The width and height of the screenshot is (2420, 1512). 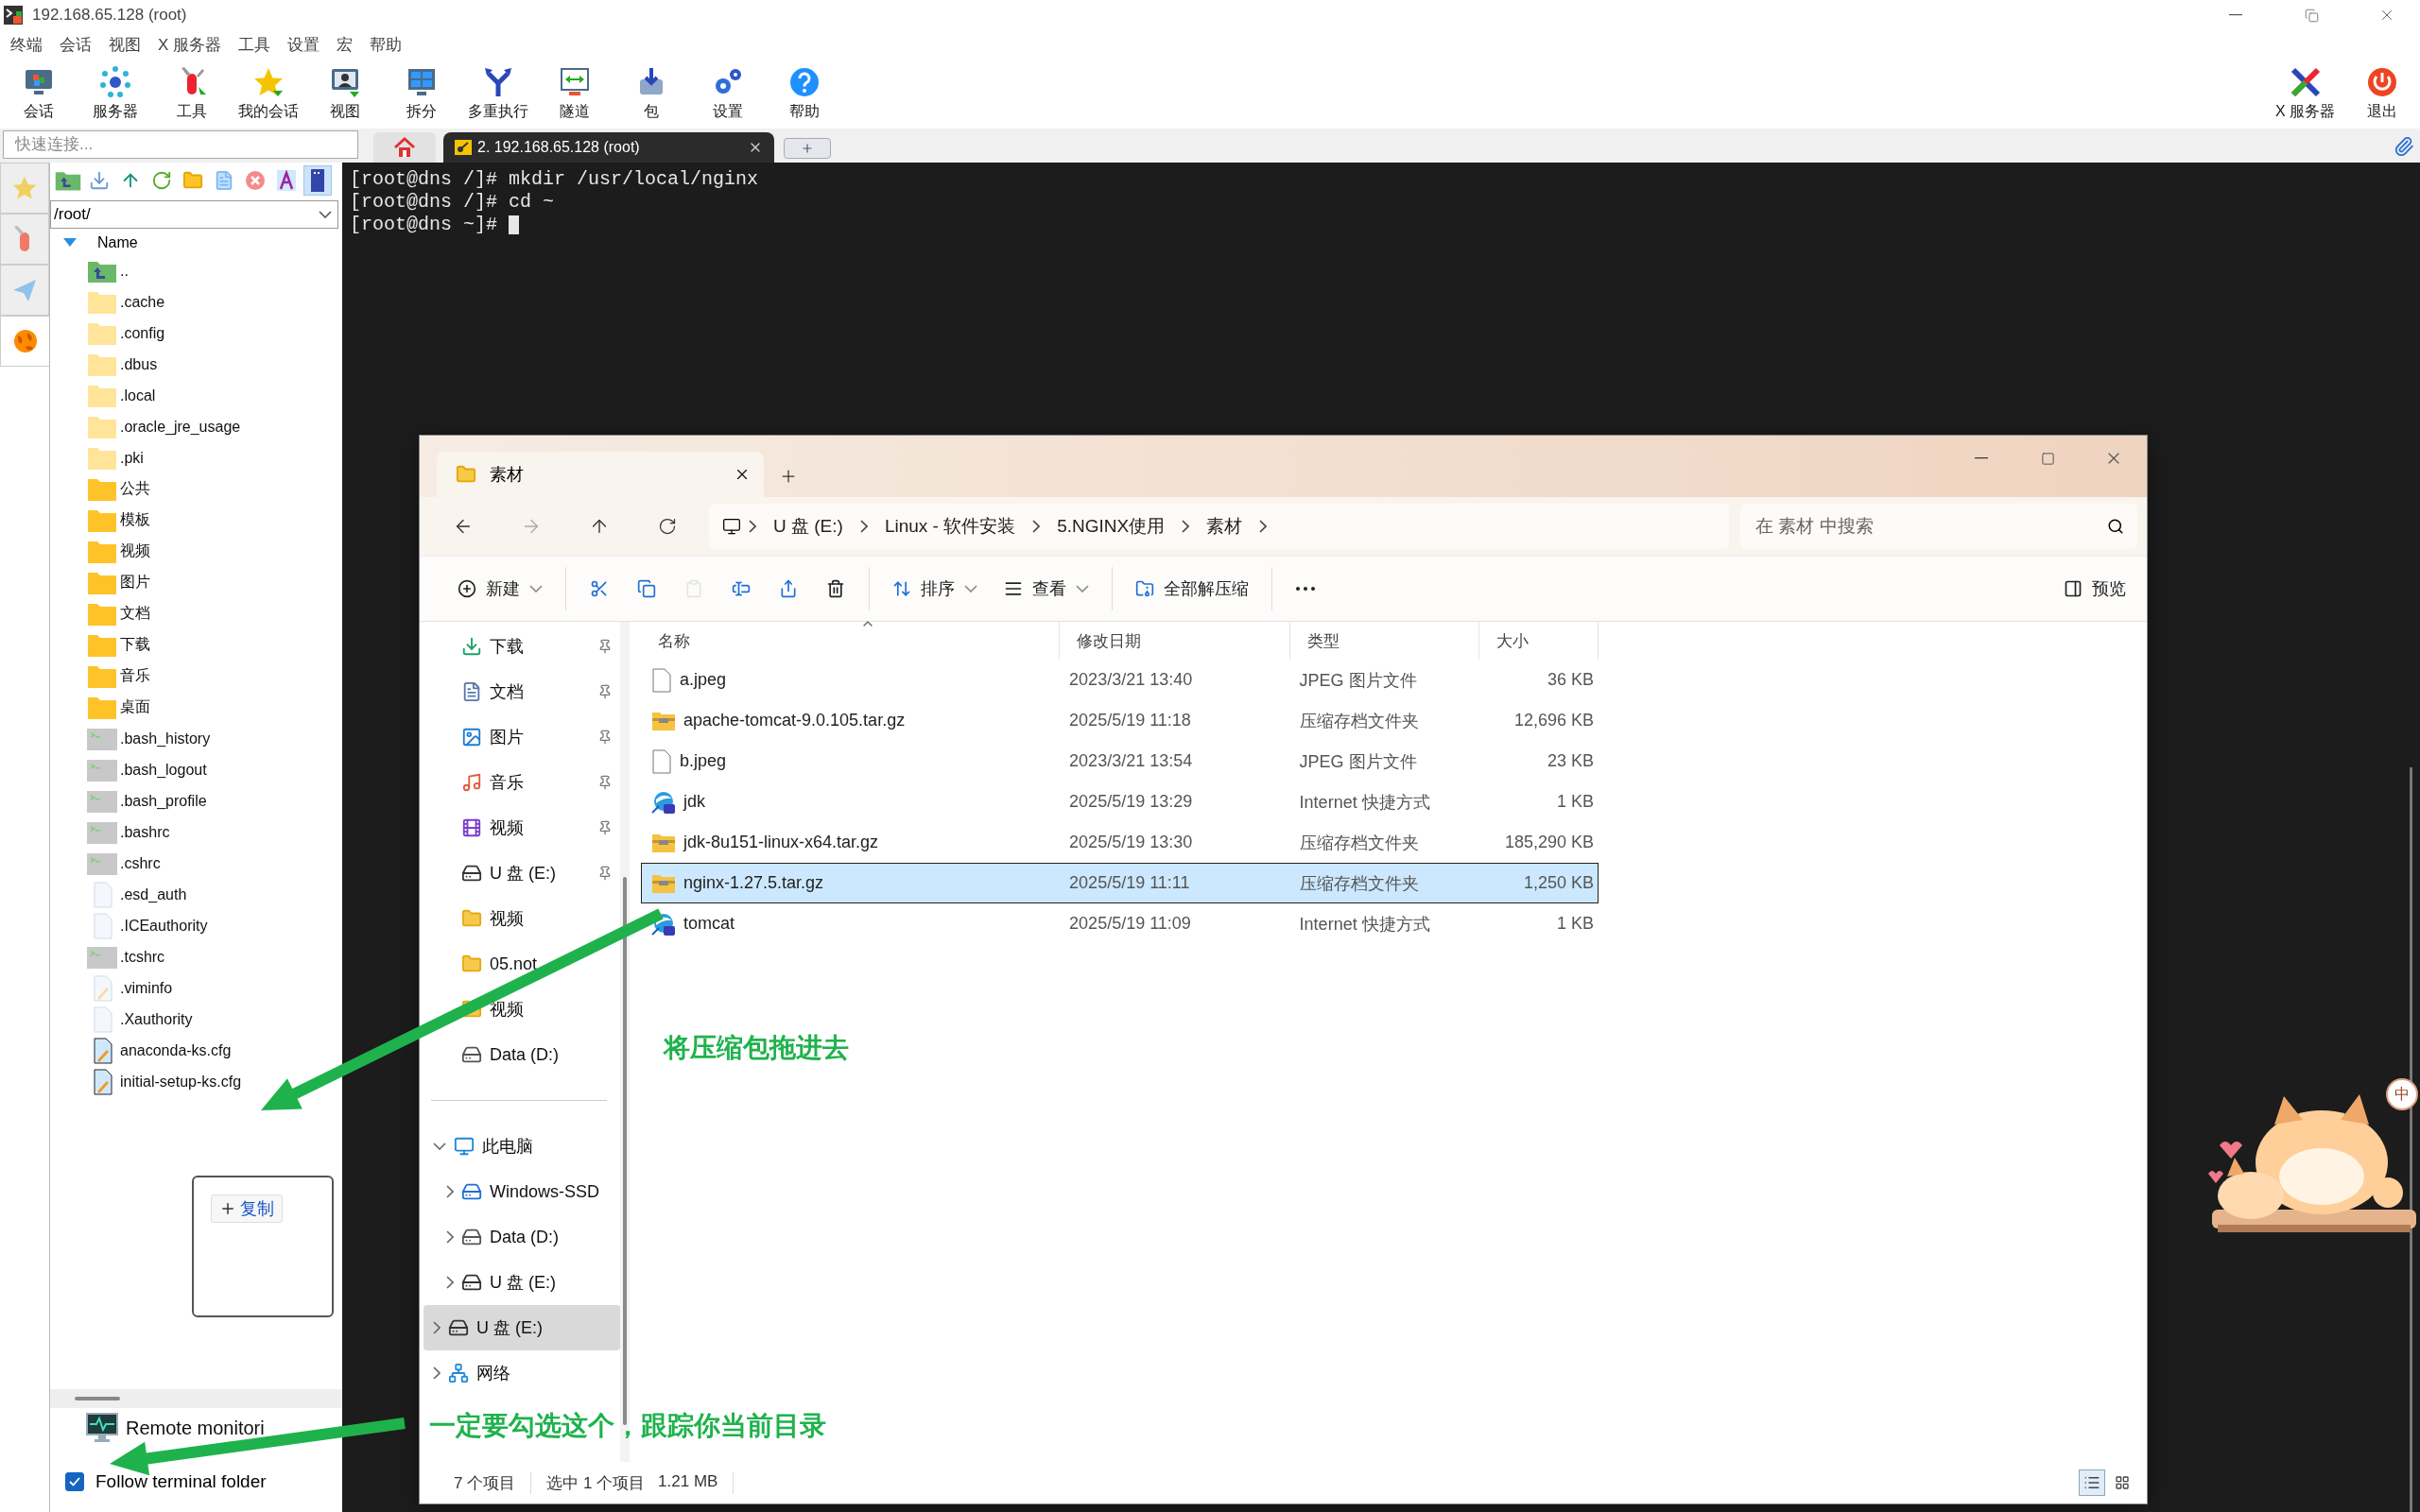 What do you see at coordinates (1120, 761) in the screenshot?
I see `file-row: b.jpeg 2023/3/21 13:54 JPEG 图片文件 23 KB` at bounding box center [1120, 761].